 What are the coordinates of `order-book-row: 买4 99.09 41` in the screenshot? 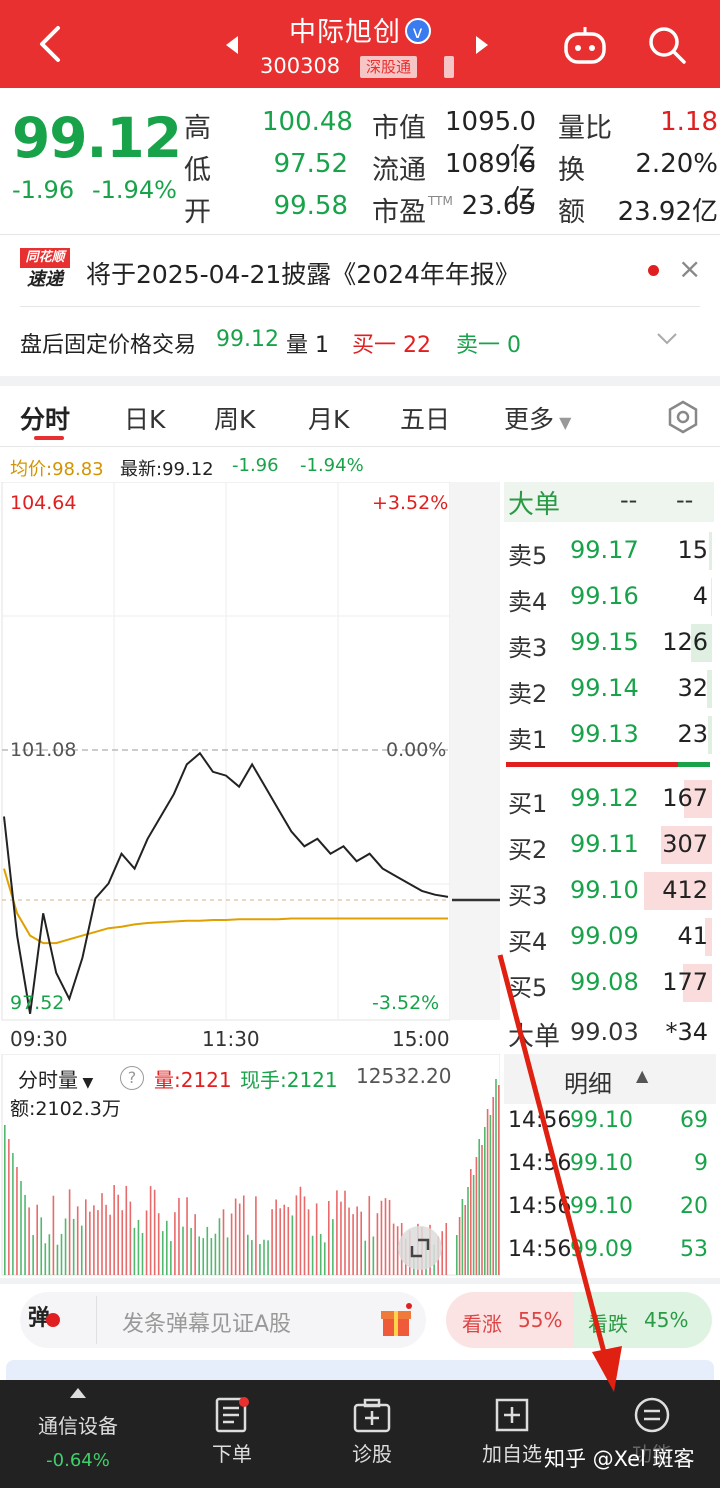 It's located at (610, 938).